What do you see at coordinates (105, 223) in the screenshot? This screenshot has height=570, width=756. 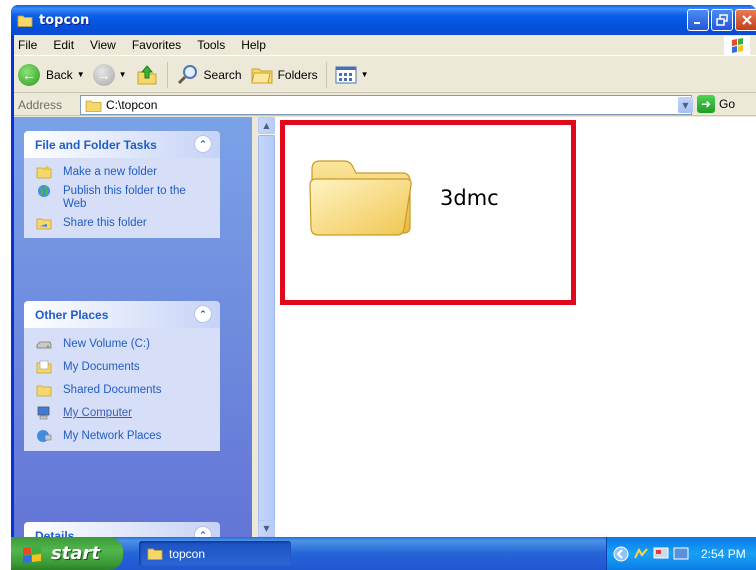 I see `task-label: Share this folder` at bounding box center [105, 223].